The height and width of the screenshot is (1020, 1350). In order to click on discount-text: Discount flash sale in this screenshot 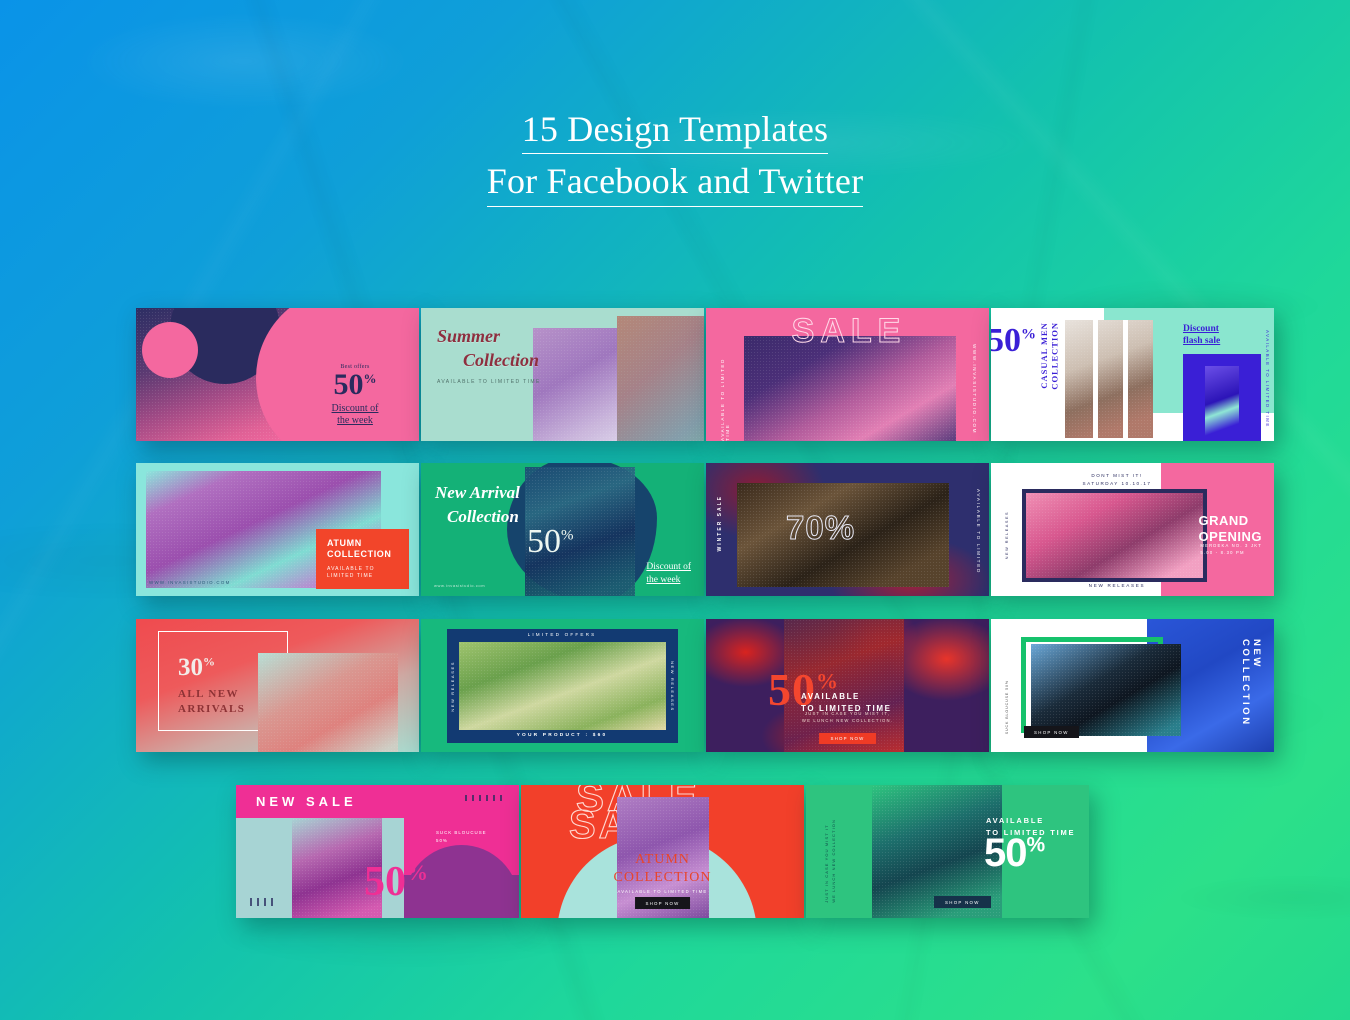, I will do `click(1202, 335)`.